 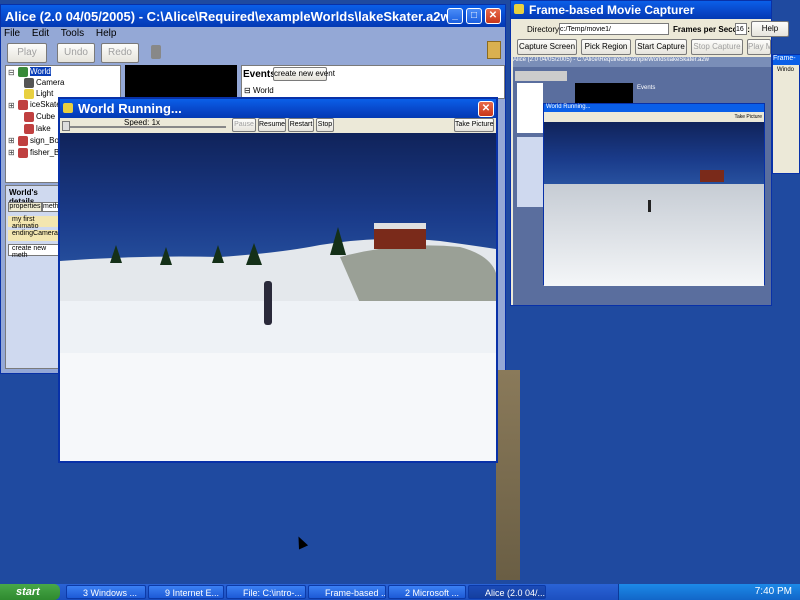 I want to click on restart-button: Restart, so click(x=301, y=125).